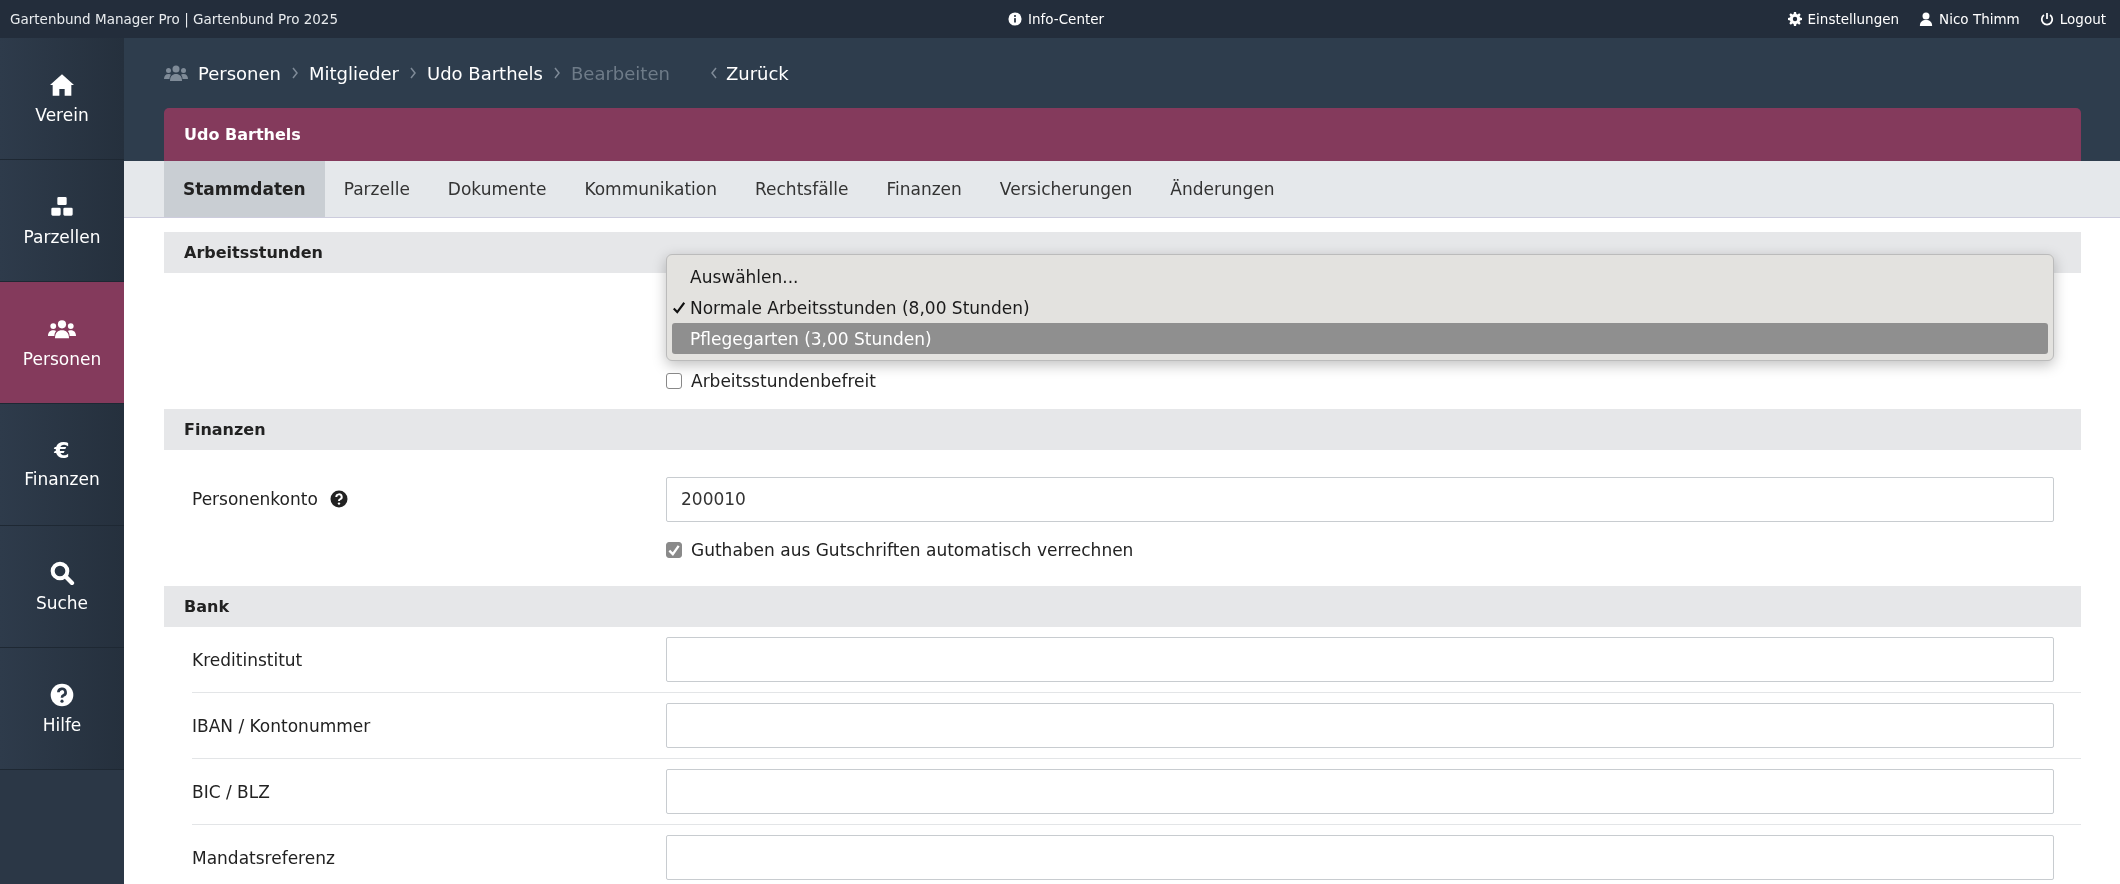  What do you see at coordinates (620, 73) in the screenshot?
I see `current-page-label: Bearbeiten` at bounding box center [620, 73].